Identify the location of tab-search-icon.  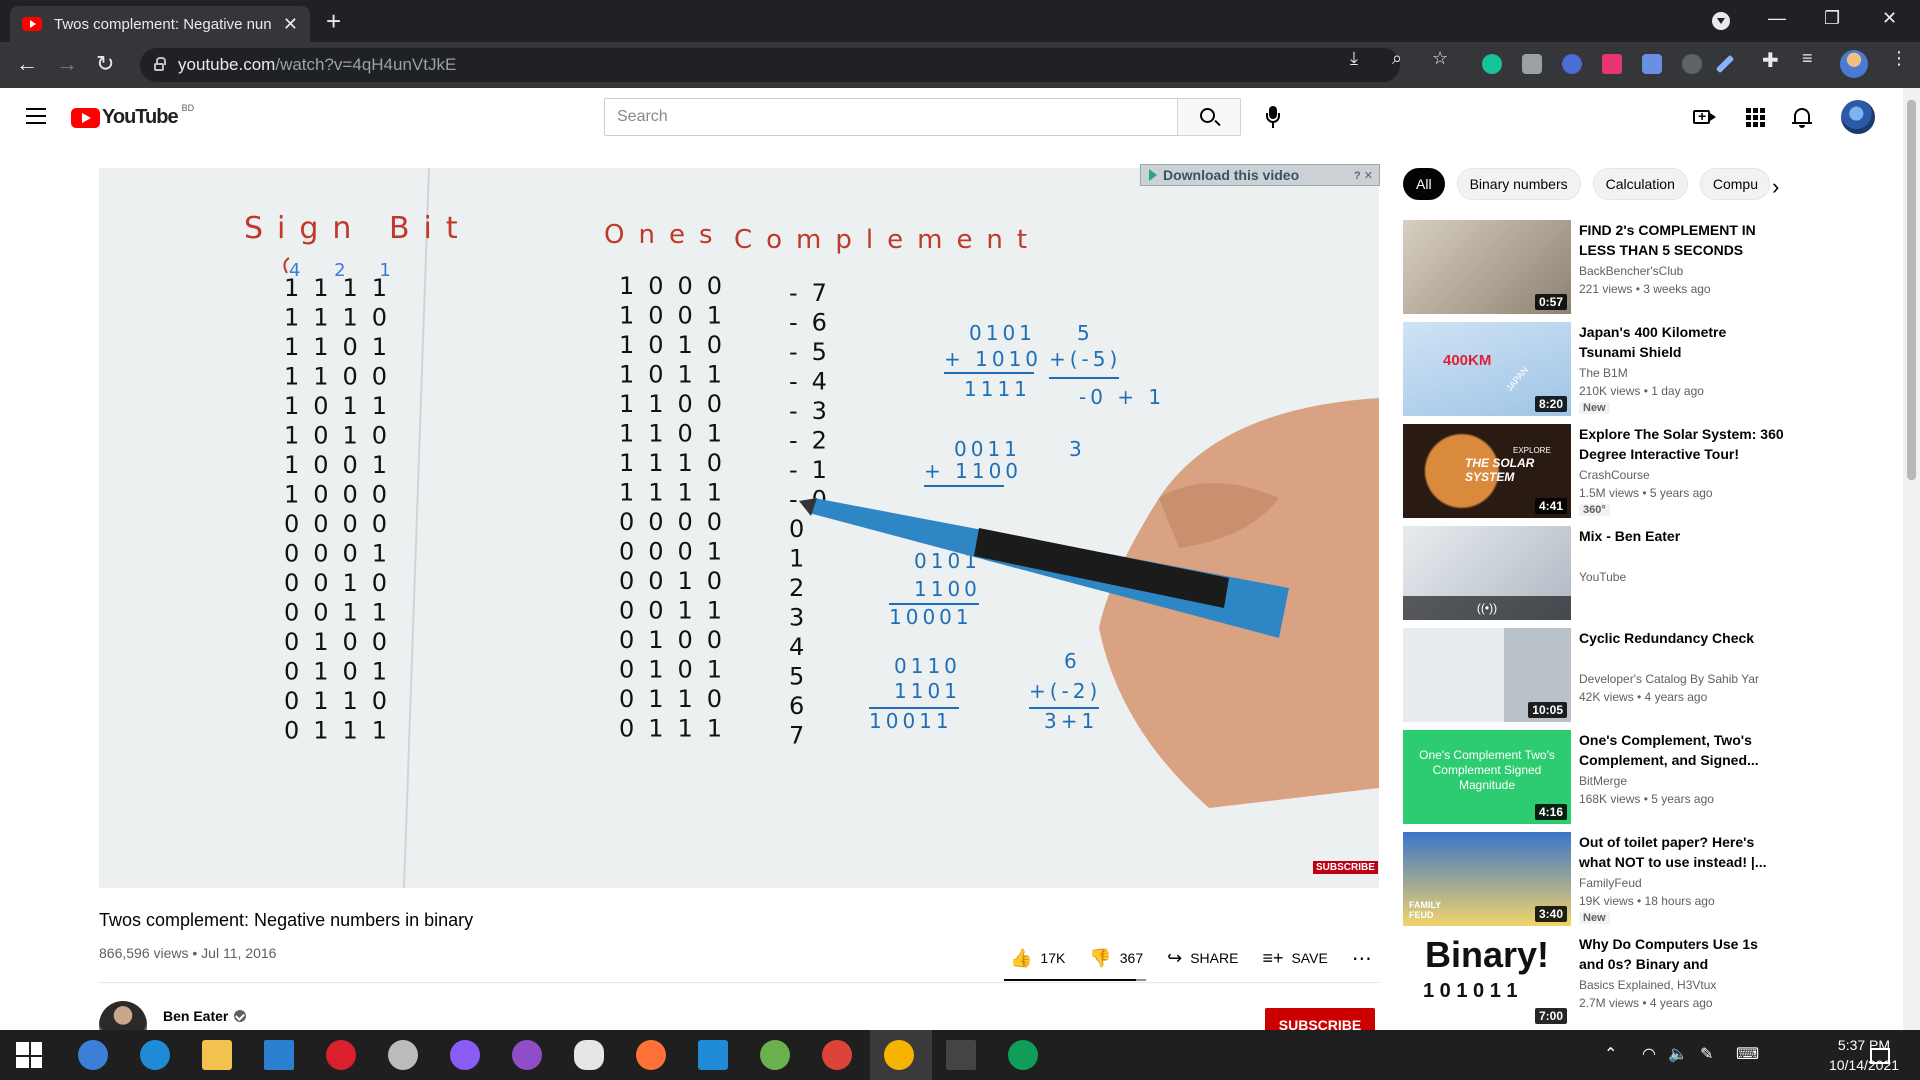
(1721, 21).